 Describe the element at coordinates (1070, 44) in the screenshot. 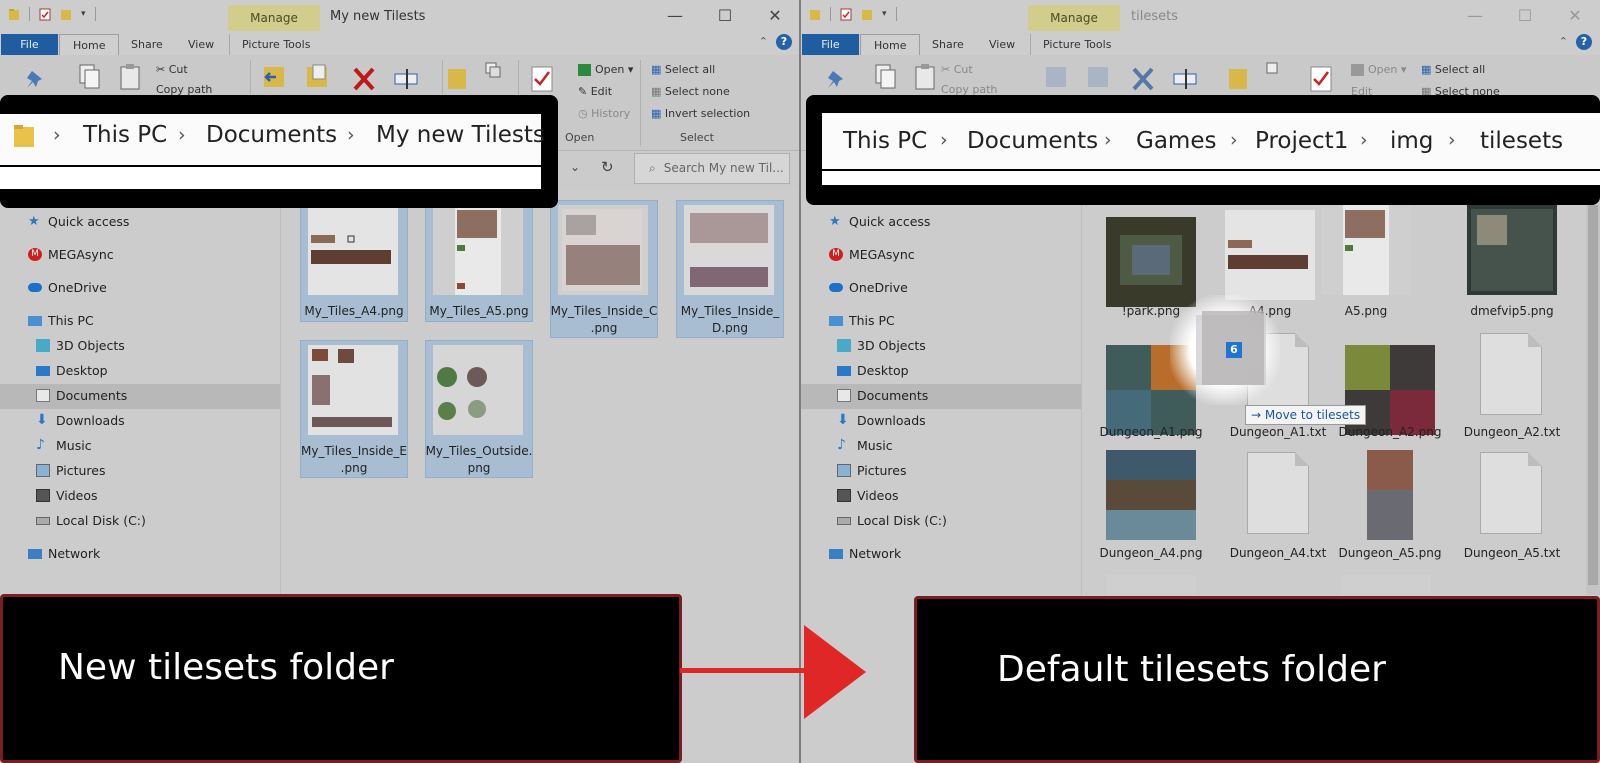

I see `tab-picture-tools: Picture Tools` at that location.